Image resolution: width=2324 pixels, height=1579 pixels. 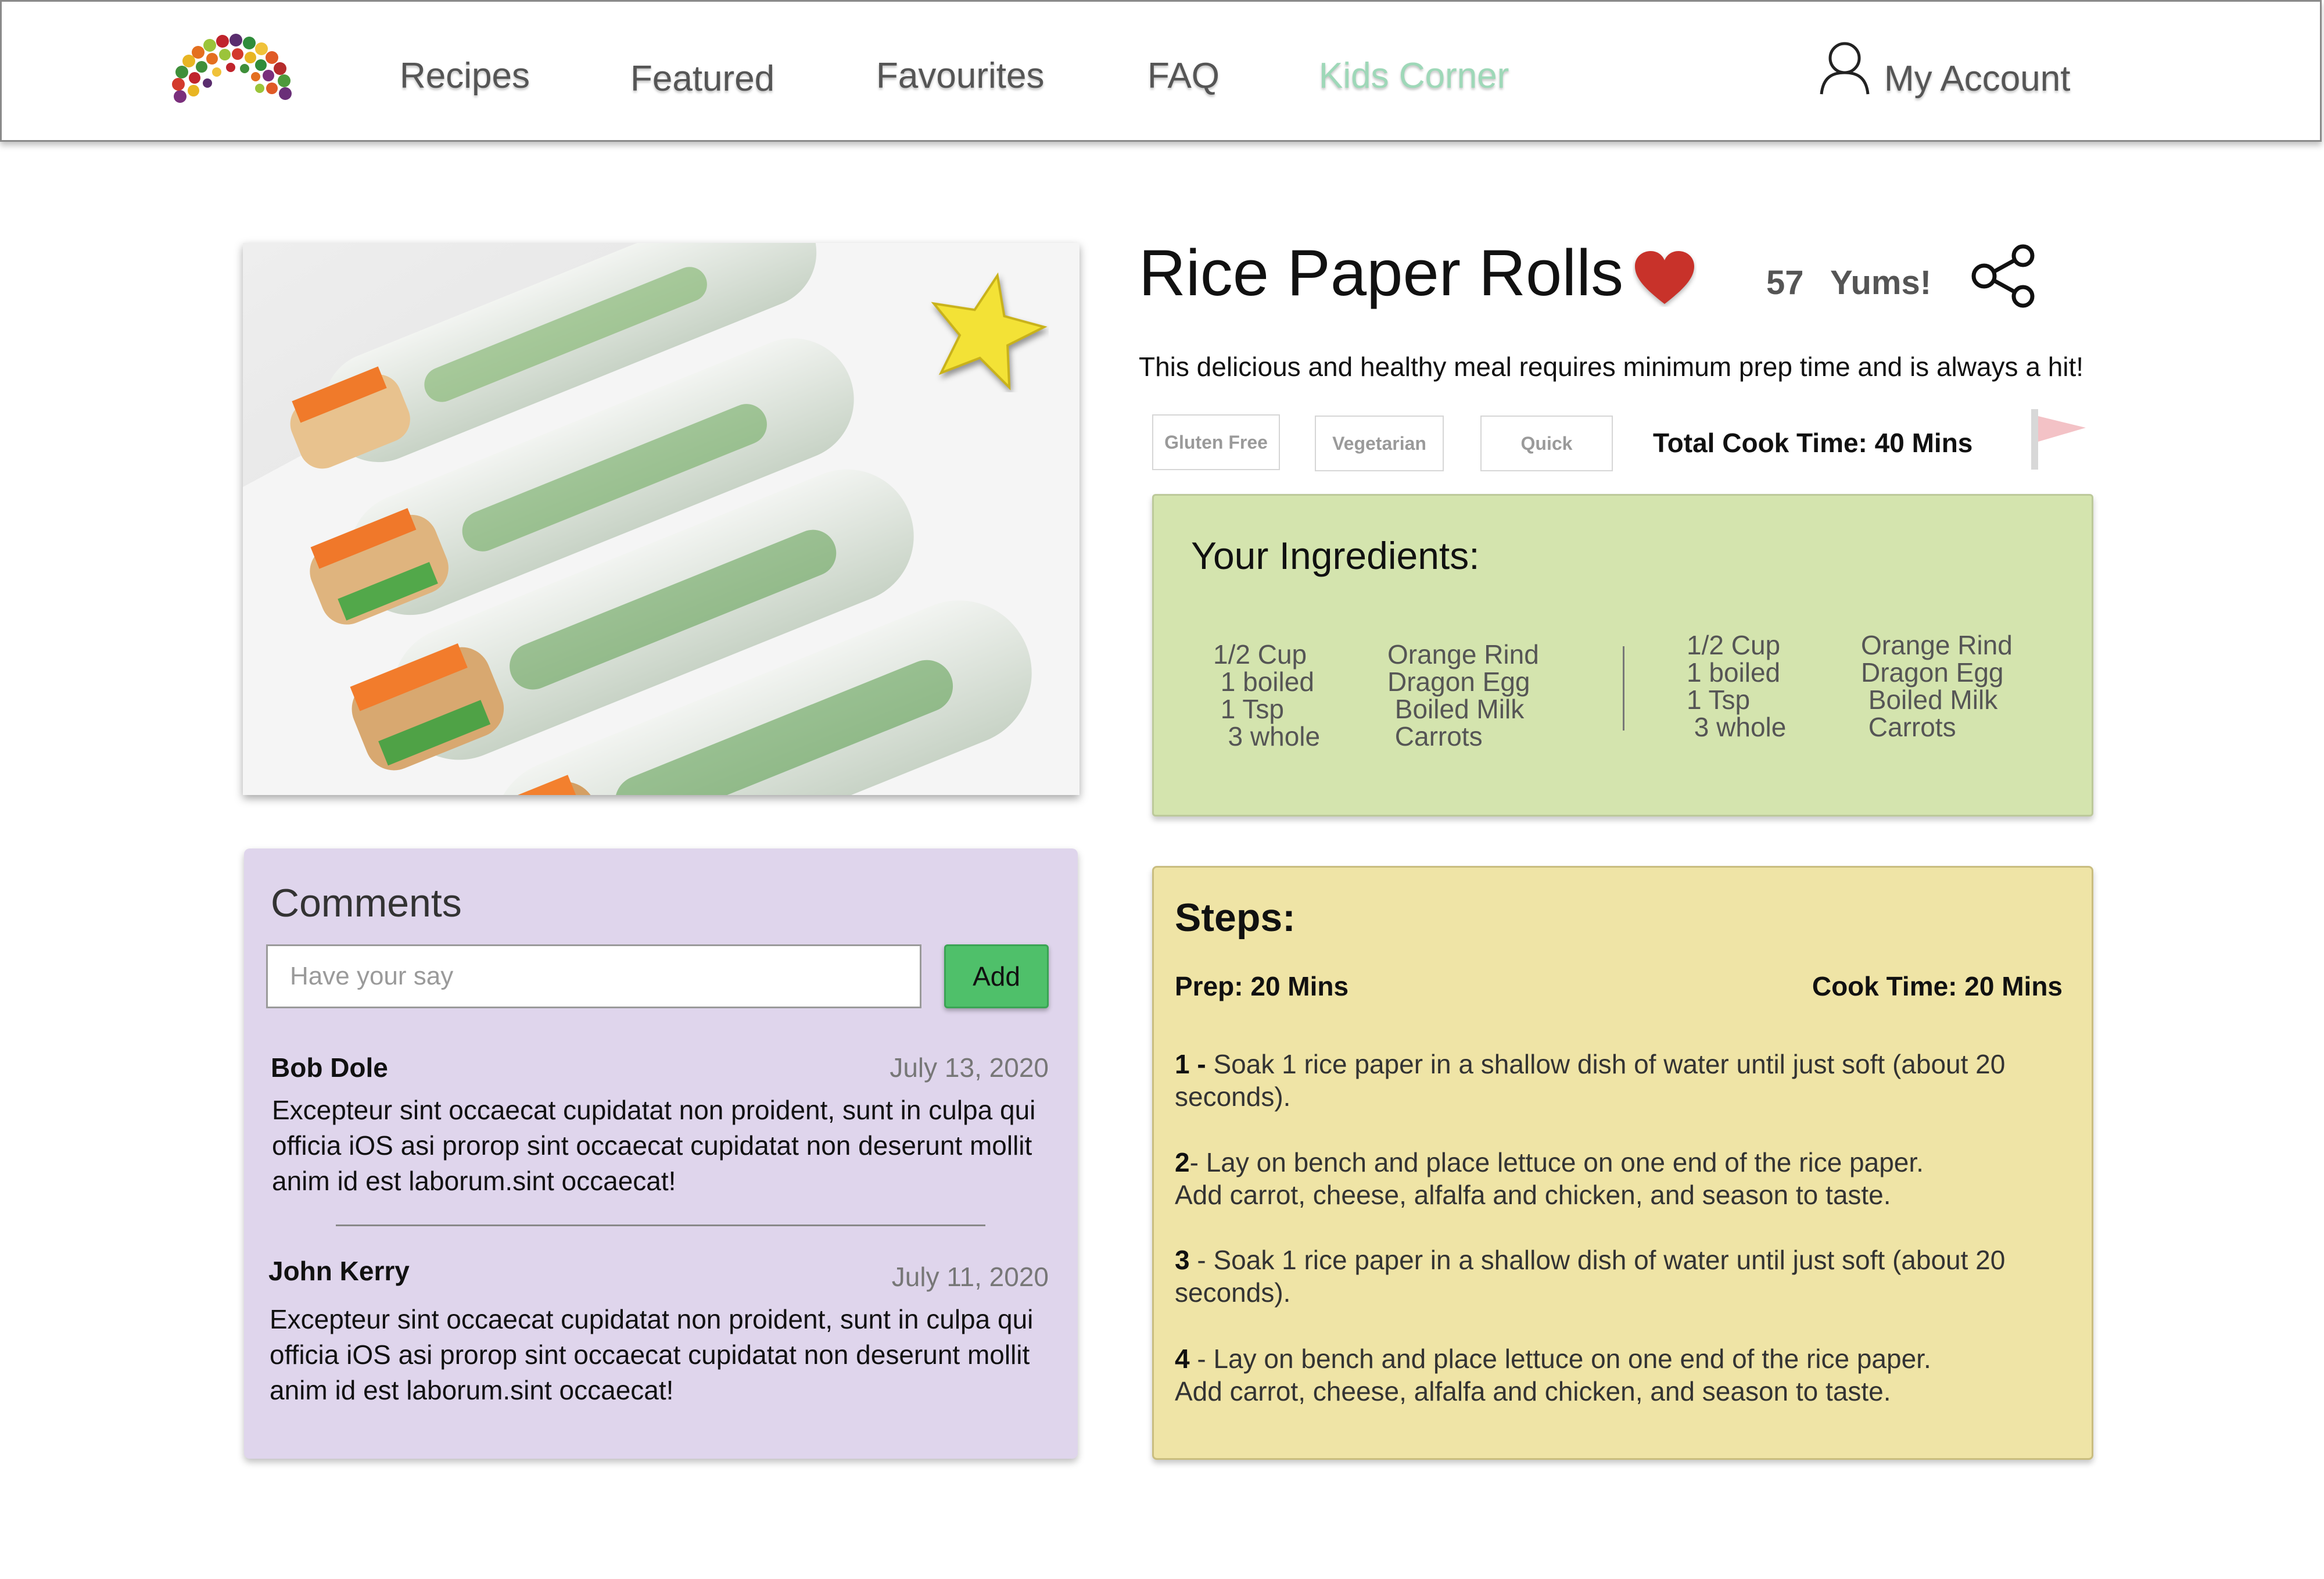 What do you see at coordinates (1235, 918) in the screenshot?
I see `steps-title: Steps:` at bounding box center [1235, 918].